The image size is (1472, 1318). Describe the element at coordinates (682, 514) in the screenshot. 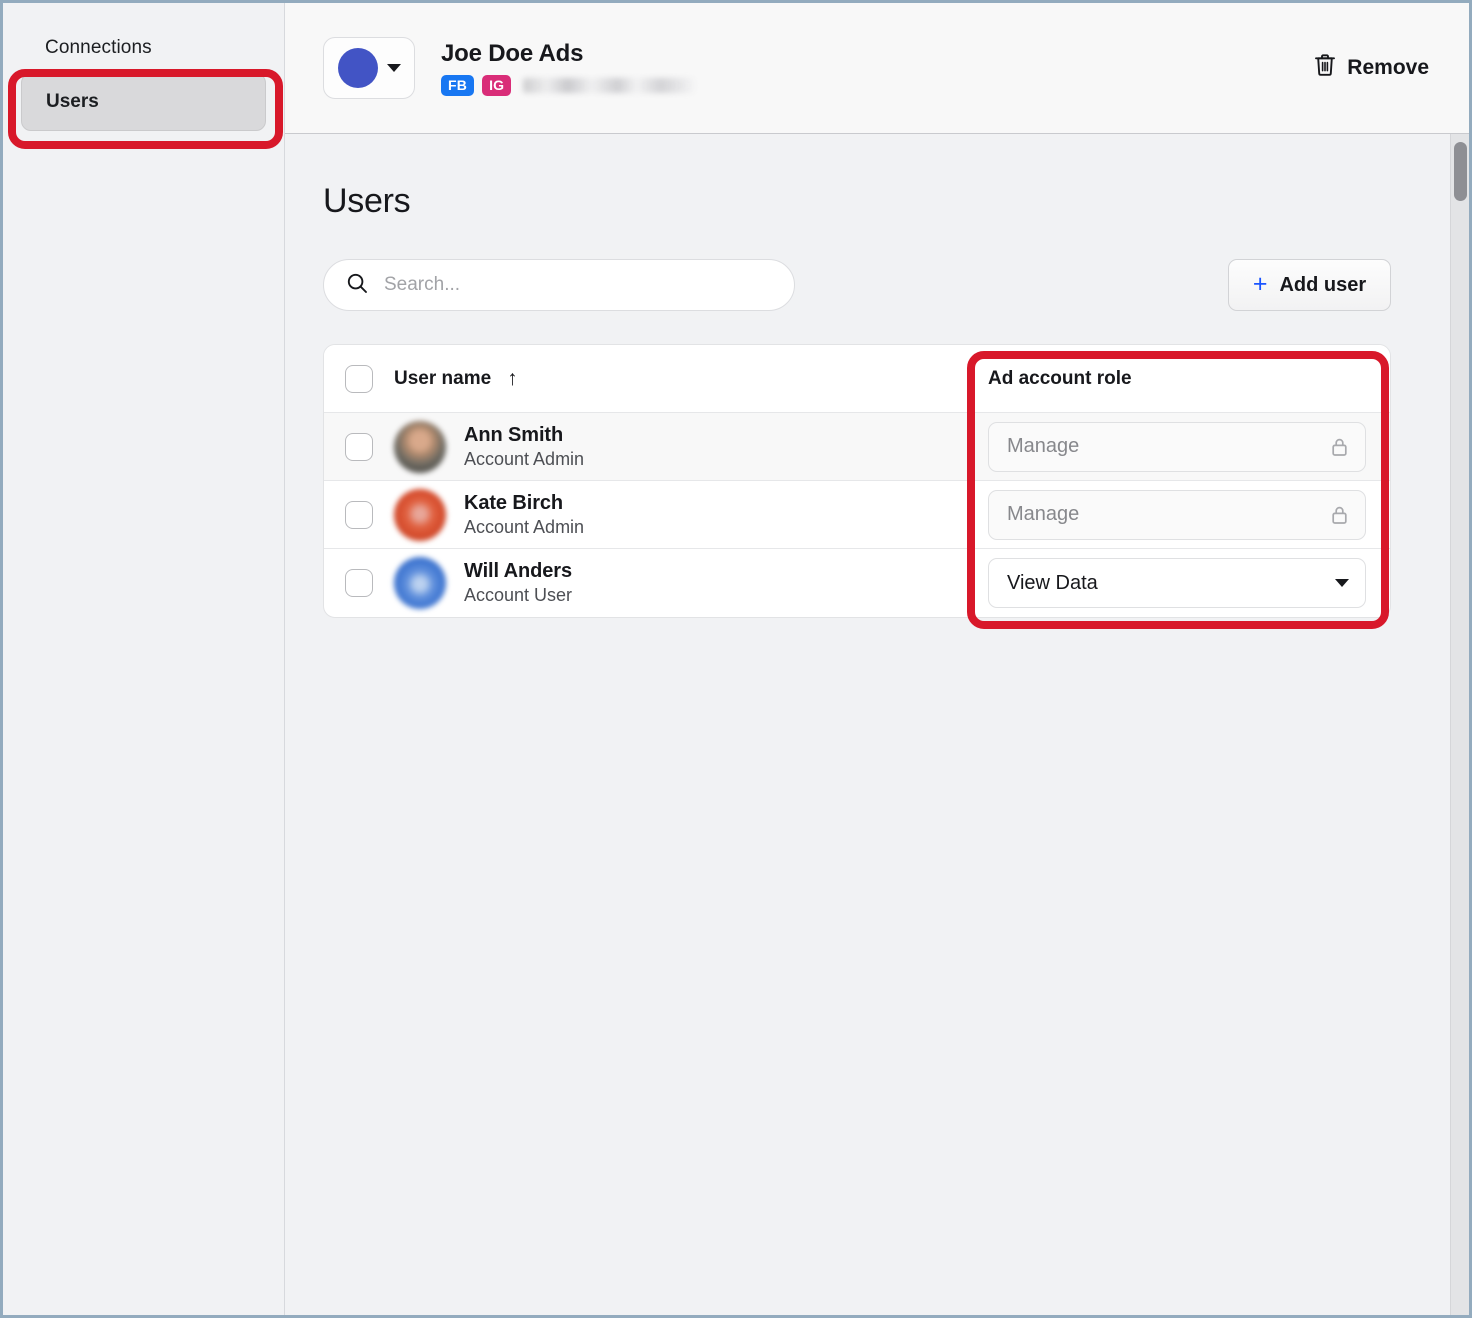

I see `row-user-cell: Kate Birch Account Admin` at that location.